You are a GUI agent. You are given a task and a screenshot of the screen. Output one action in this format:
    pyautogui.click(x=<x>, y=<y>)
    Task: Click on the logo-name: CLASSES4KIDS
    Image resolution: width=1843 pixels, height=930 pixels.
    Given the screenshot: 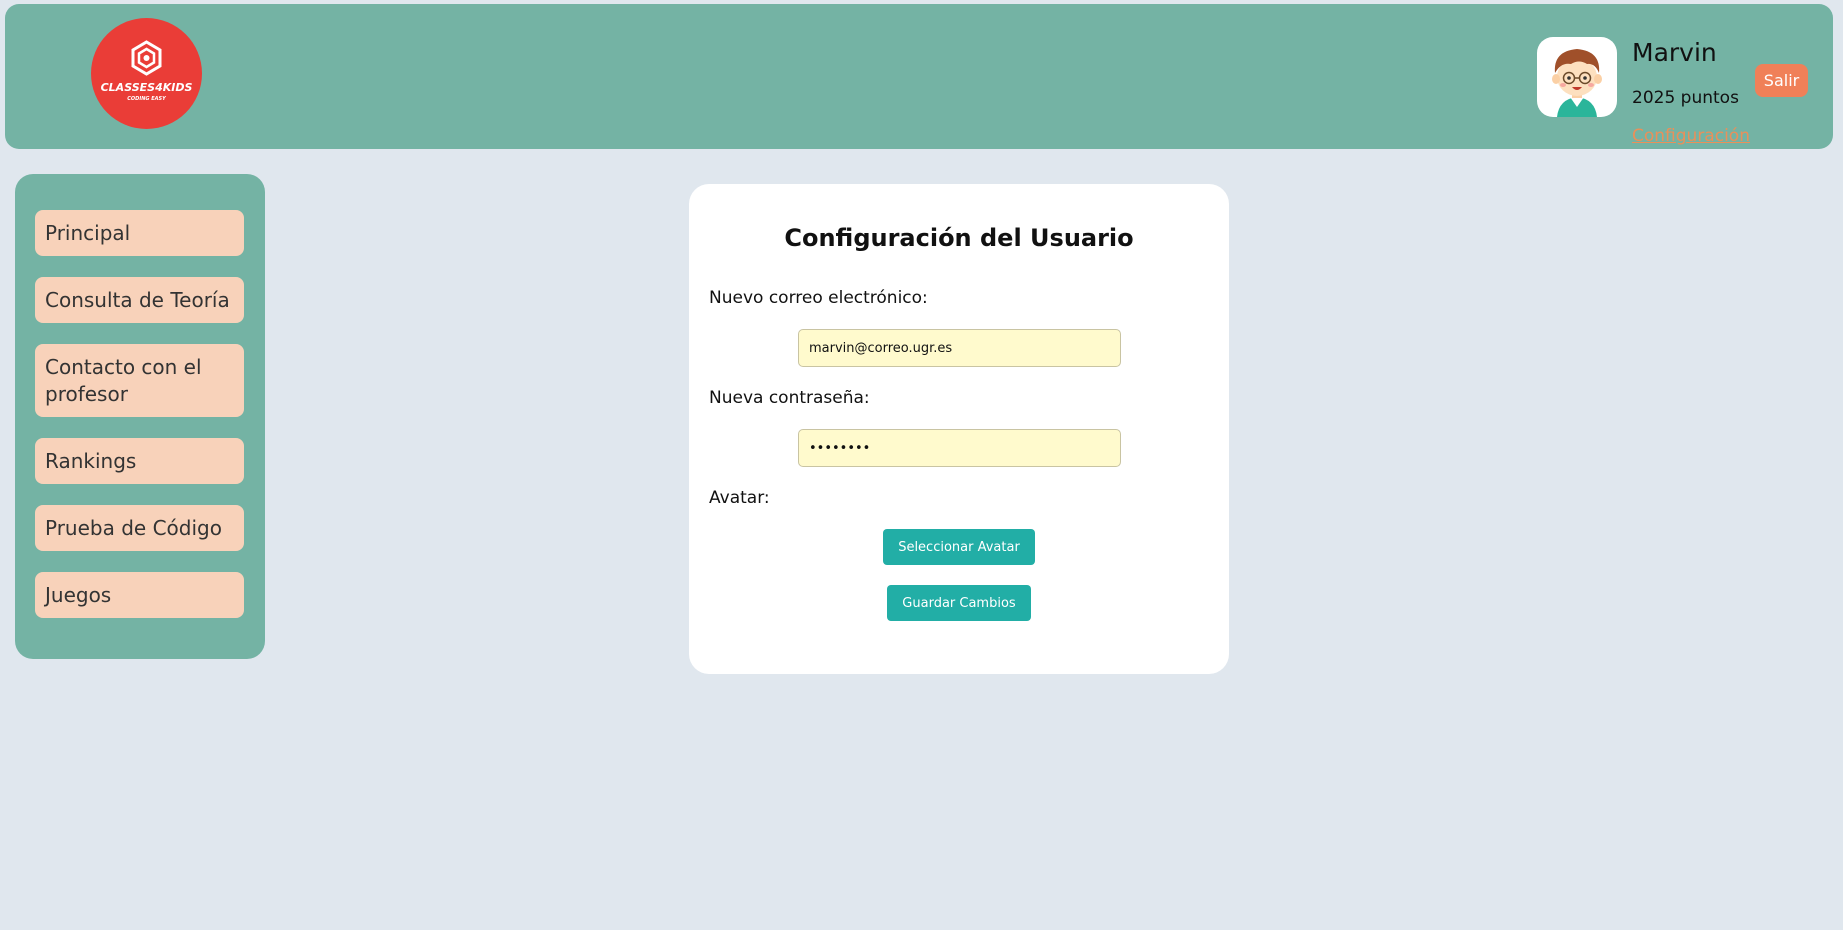 What is the action you would take?
    pyautogui.click(x=146, y=87)
    